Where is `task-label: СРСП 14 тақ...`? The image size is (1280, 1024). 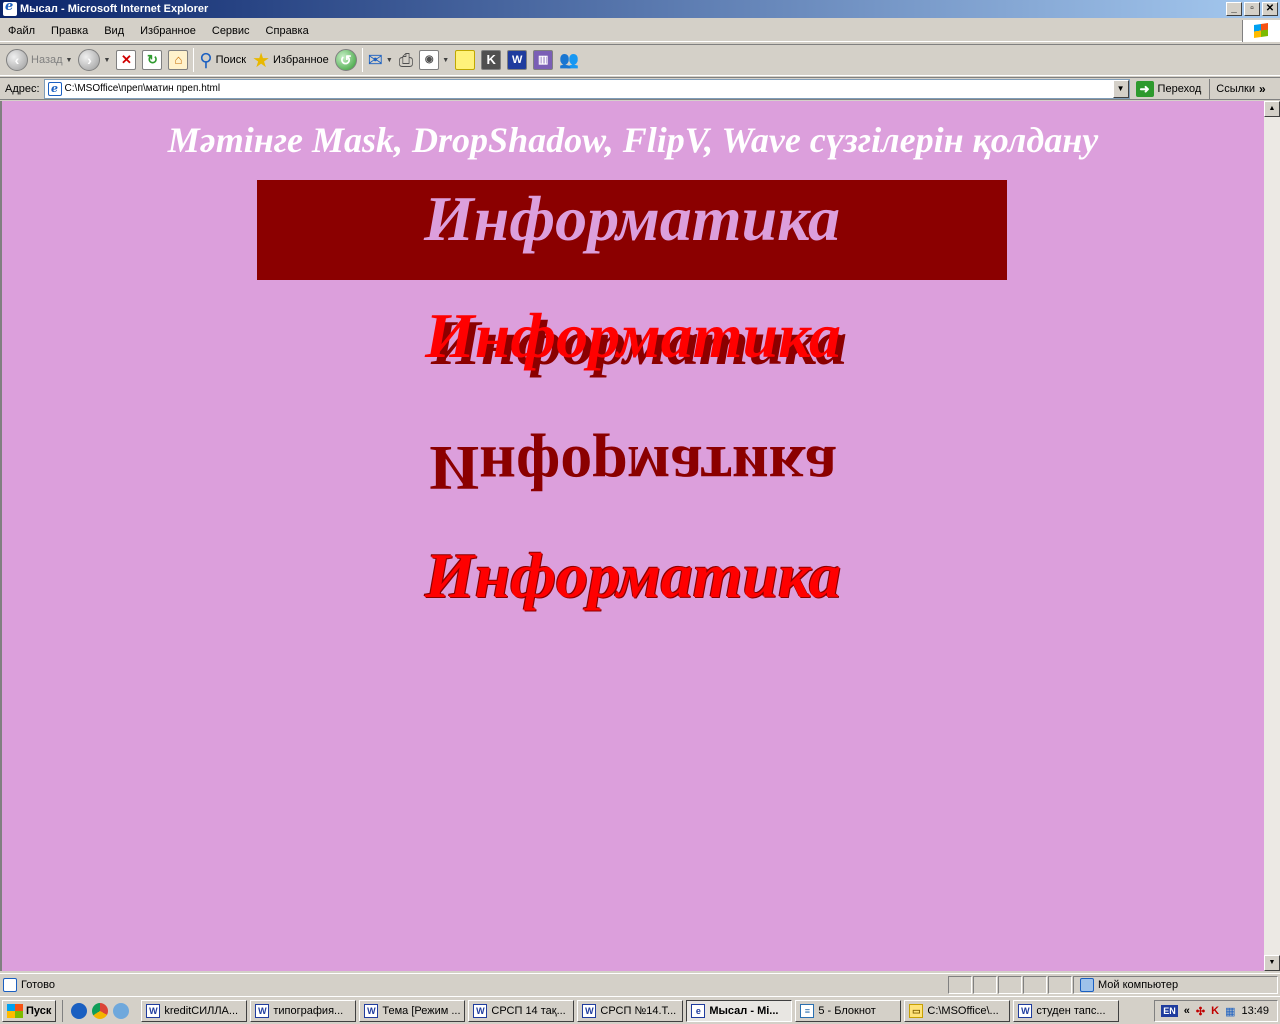
task-label: СРСП 14 тақ... is located at coordinates (528, 1010).